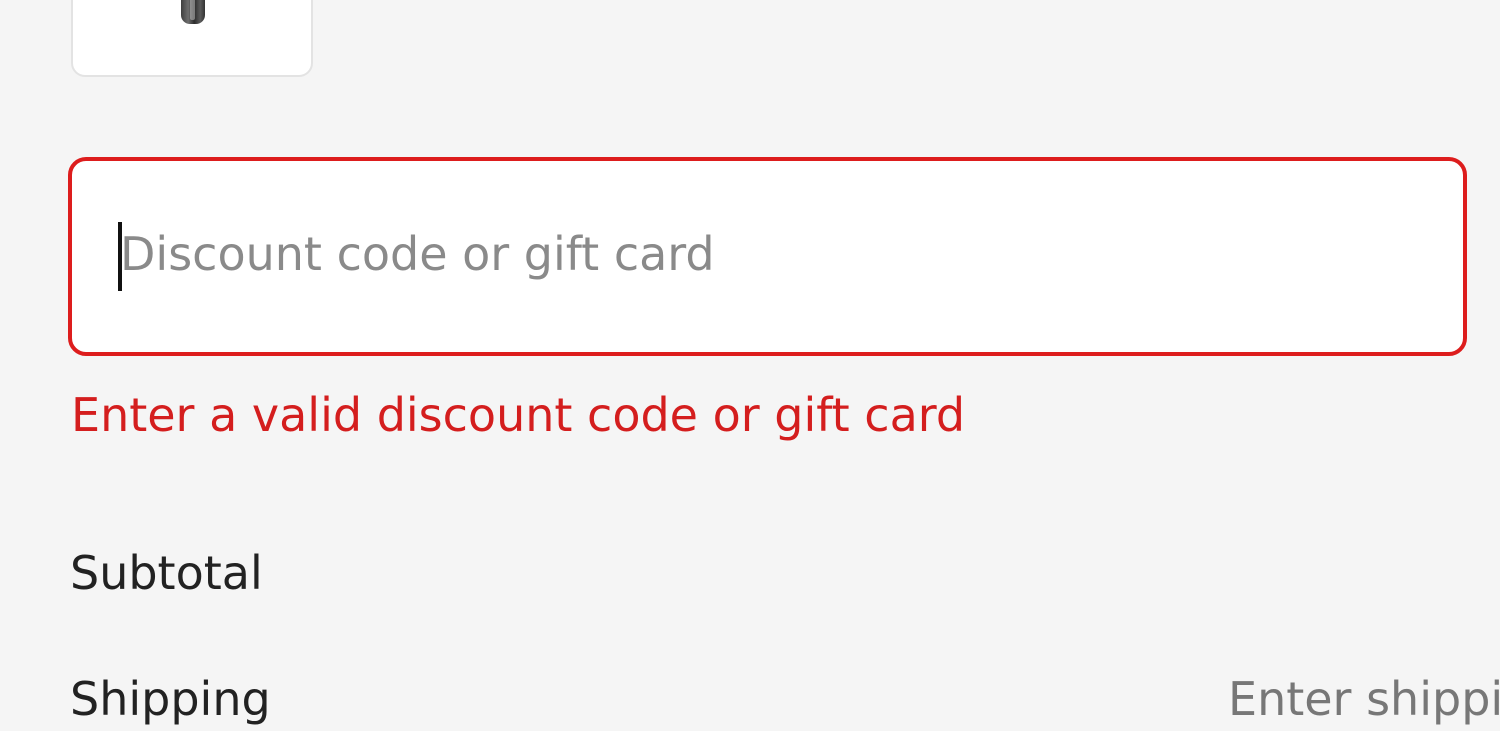 The width and height of the screenshot is (1500, 731). Describe the element at coordinates (166, 573) in the screenshot. I see `subtotal-label: Subtotal` at that location.